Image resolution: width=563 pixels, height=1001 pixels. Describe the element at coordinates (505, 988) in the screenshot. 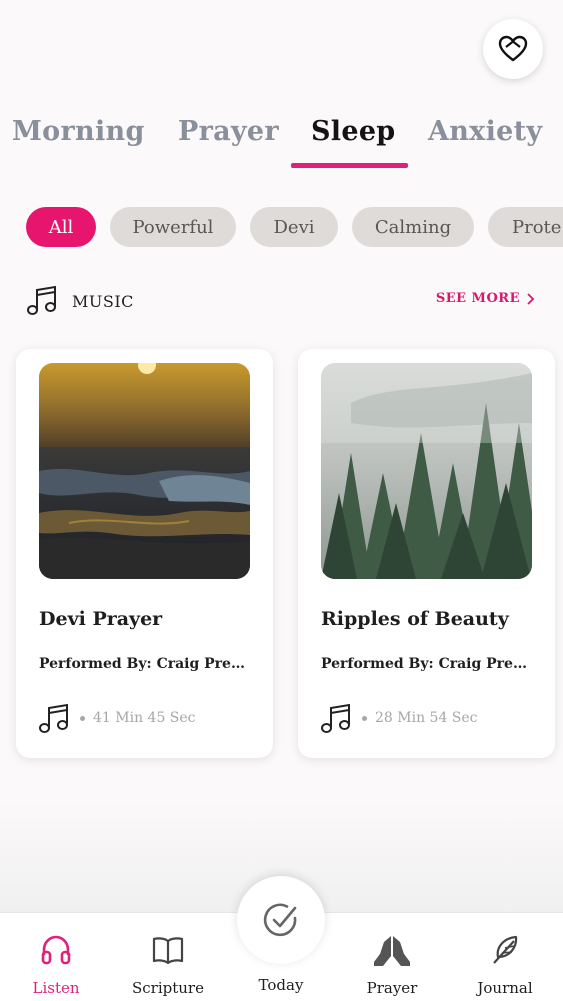

I see `nav-label: Journal` at that location.